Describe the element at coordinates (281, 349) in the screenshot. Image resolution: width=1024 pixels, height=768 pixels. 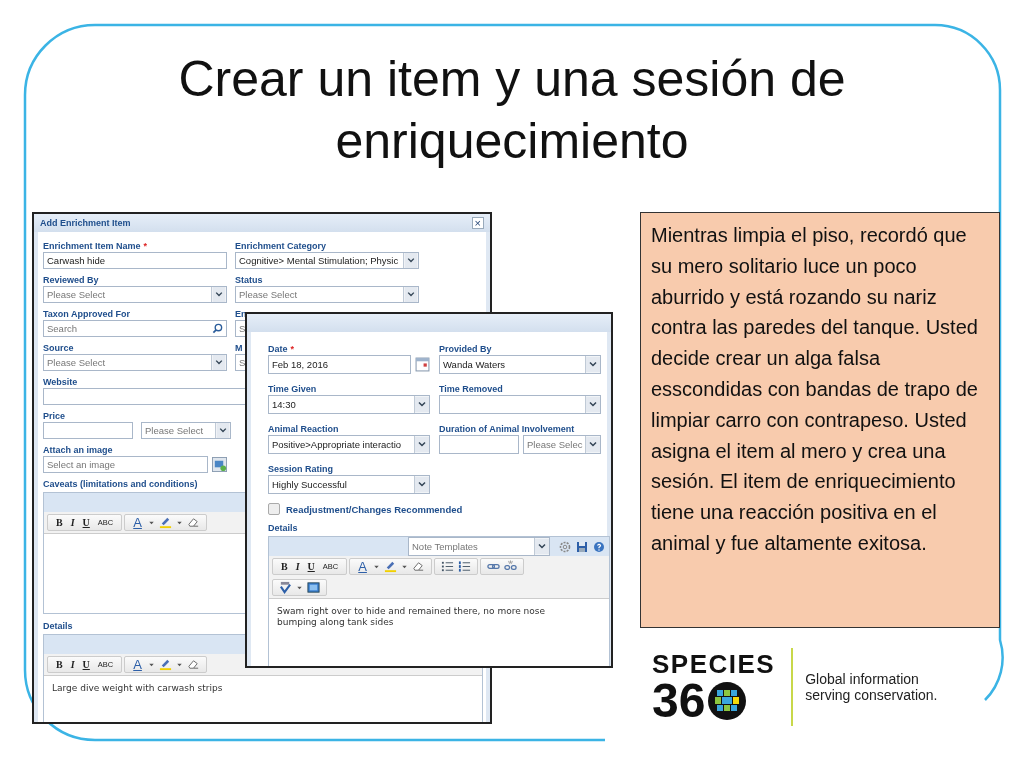
I see `field-label: Date *` at that location.